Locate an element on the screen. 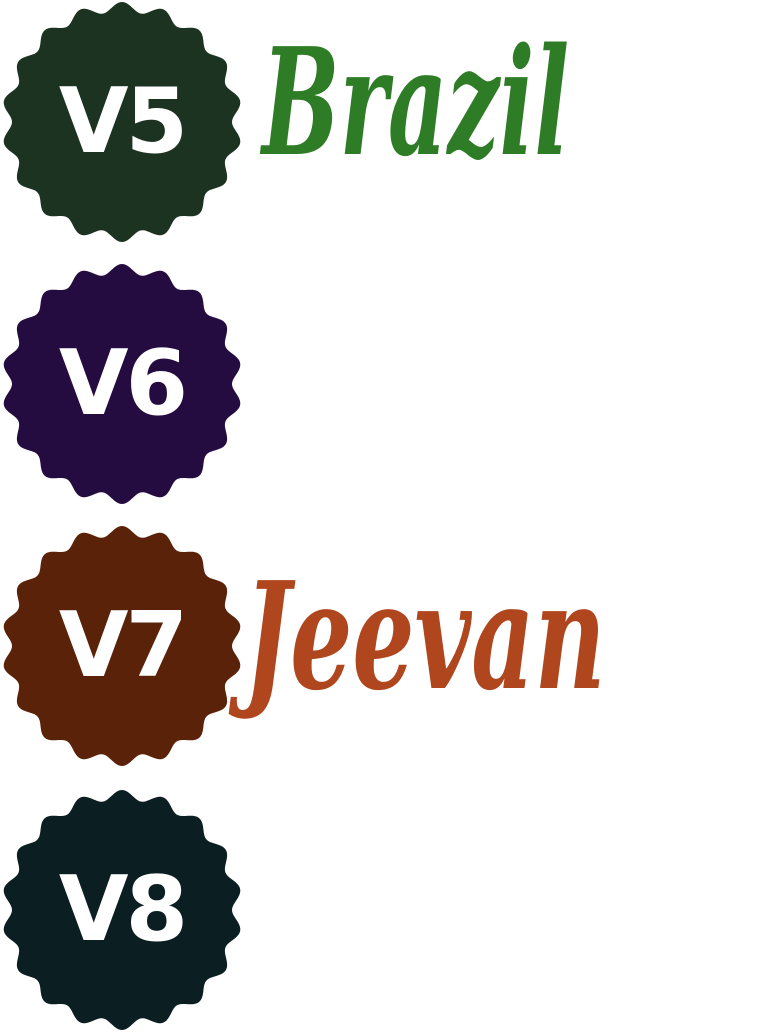 Image resolution: width=764 pixels, height=1032 pixels. badge-label: V8 is located at coordinates (123, 909).